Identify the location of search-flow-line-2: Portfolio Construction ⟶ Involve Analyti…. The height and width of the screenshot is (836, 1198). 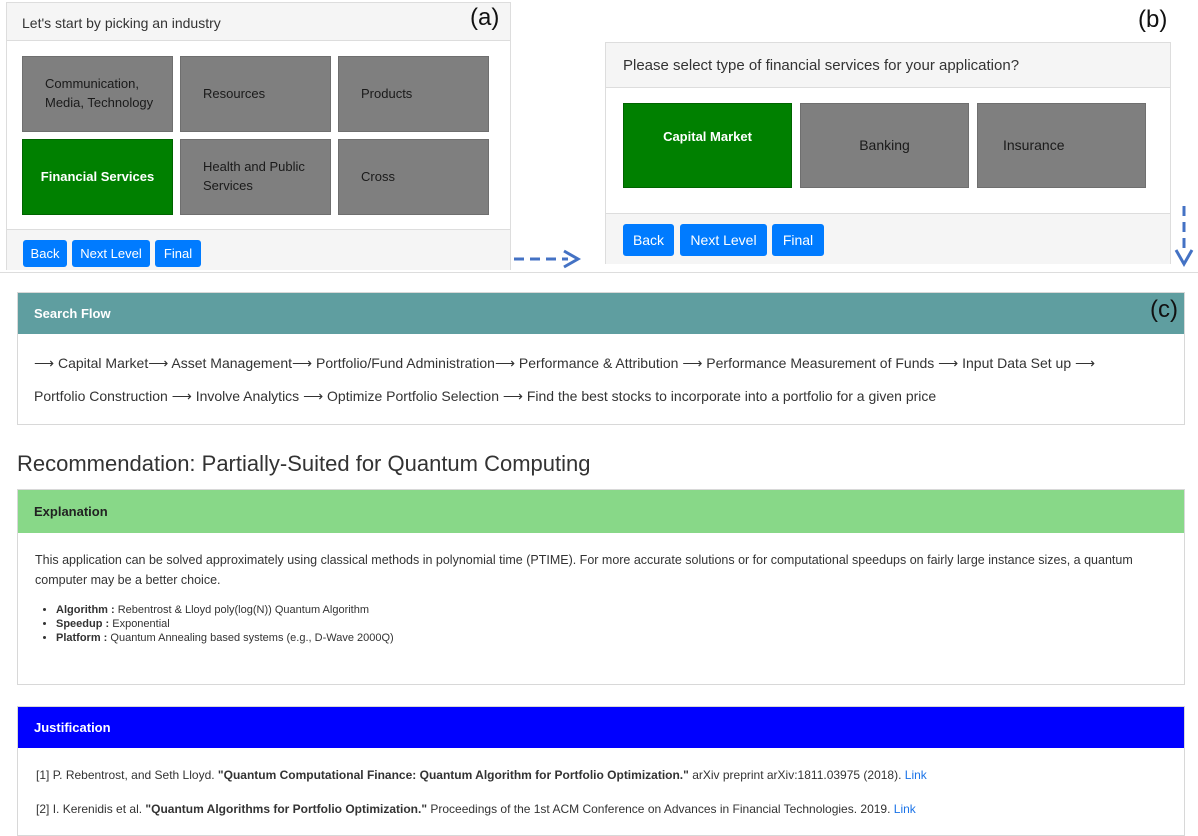
(485, 396).